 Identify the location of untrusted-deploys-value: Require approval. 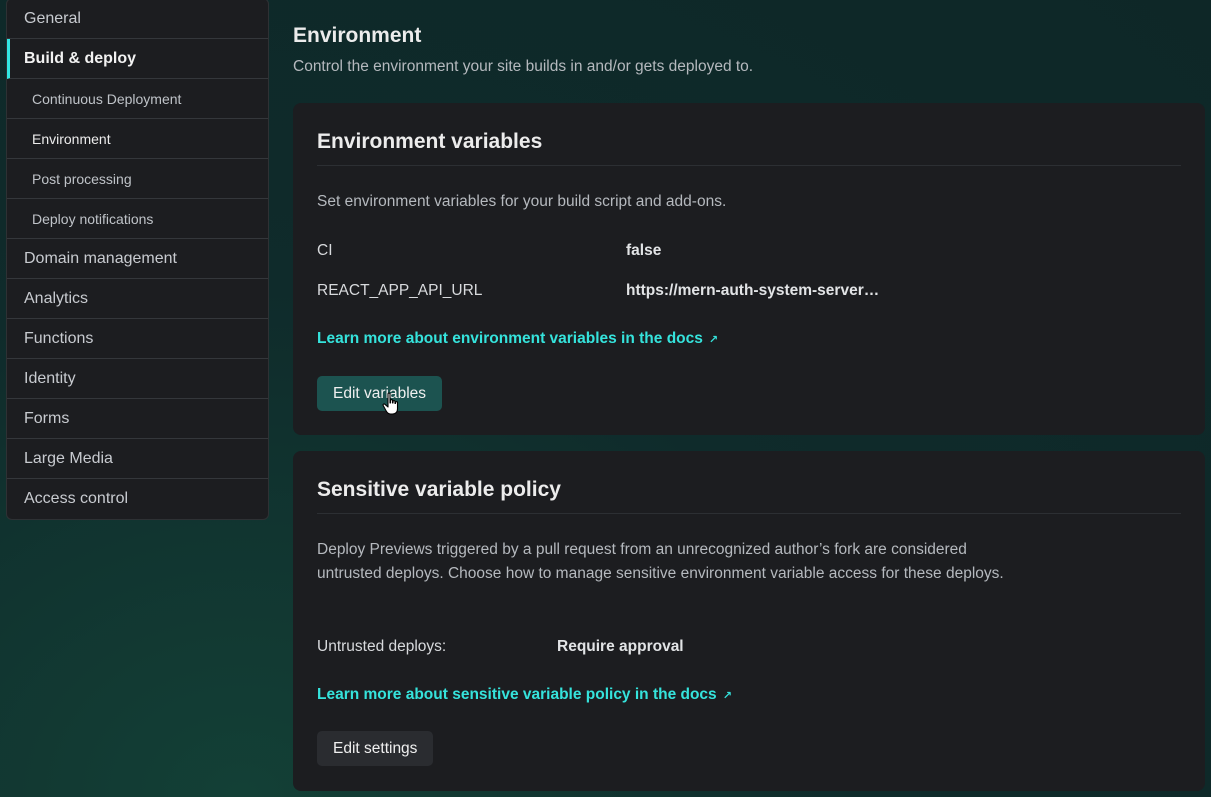
(620, 646).